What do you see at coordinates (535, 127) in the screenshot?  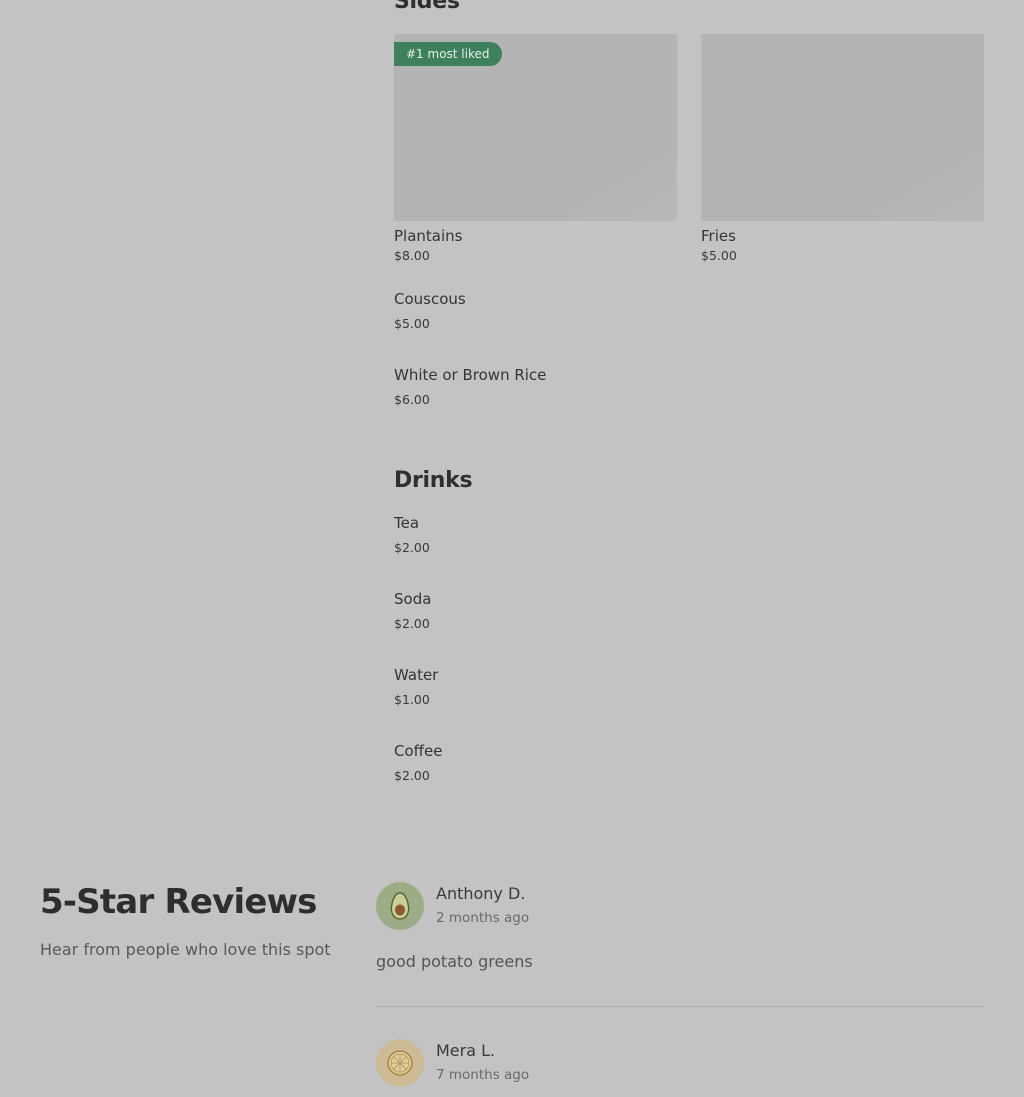 I see `item-image: #1 most liked` at bounding box center [535, 127].